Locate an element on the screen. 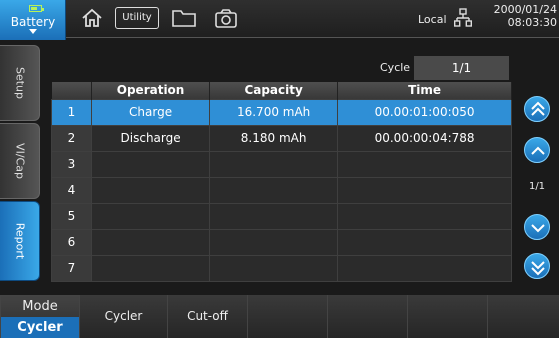 Image resolution: width=559 pixels, height=338 pixels. softkey-cut-off: Cut-off is located at coordinates (207, 316).